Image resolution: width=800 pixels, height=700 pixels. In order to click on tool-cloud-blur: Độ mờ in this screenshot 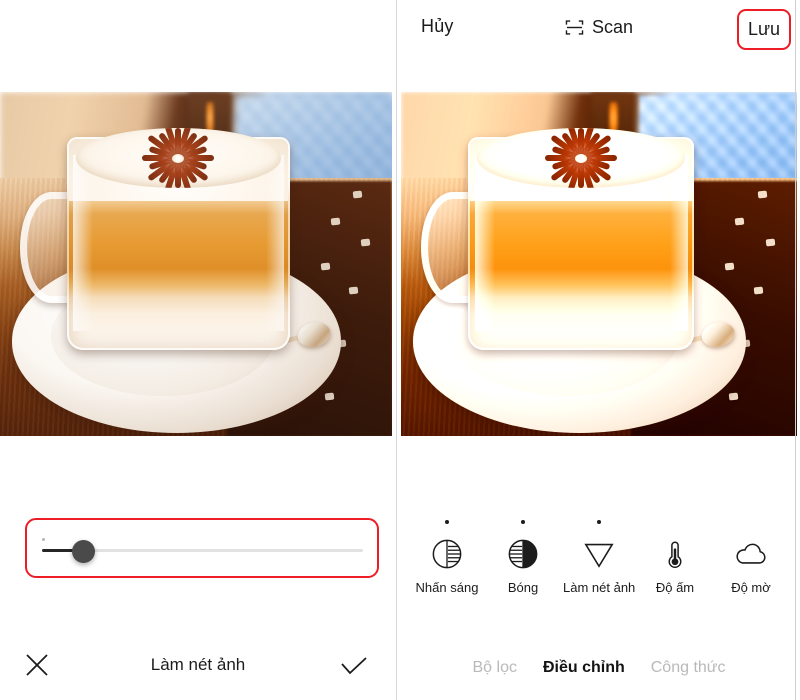, I will do `click(751, 557)`.